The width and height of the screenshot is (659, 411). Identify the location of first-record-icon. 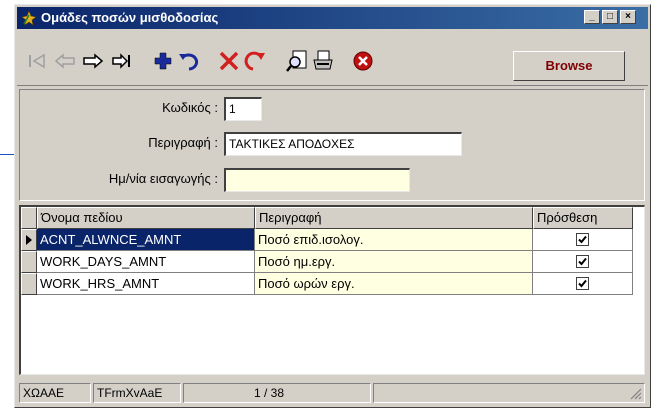
(37, 61).